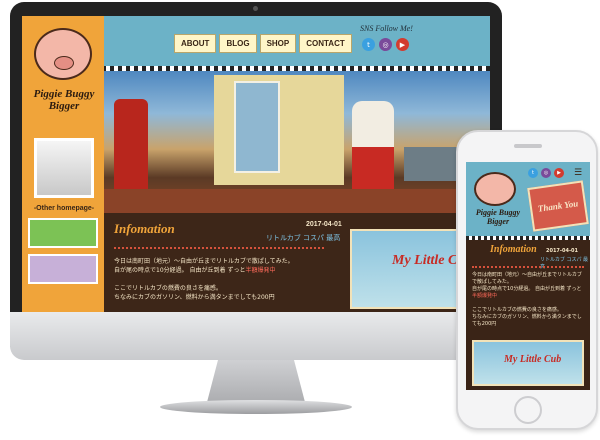  I want to click on site-logo: Piggie Buggy Bigger, so click(64, 77).